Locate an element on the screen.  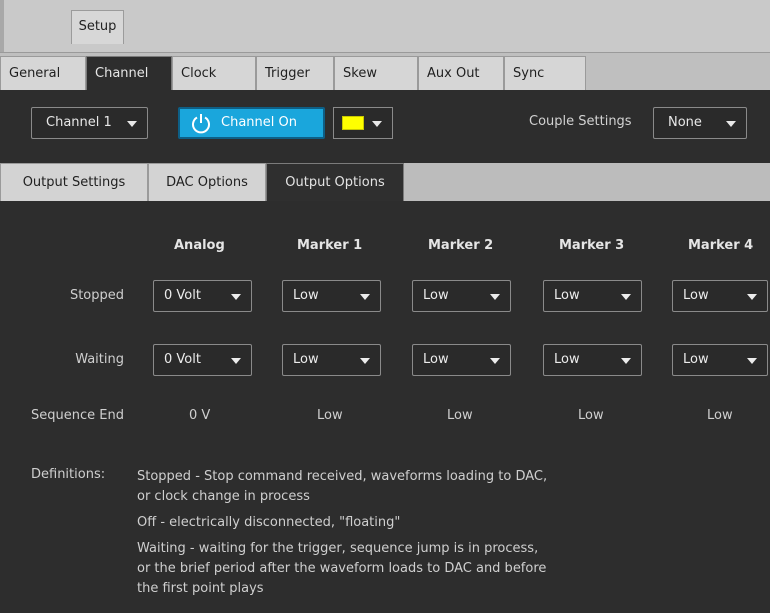
top-strip: Setup is located at coordinates (385, 26).